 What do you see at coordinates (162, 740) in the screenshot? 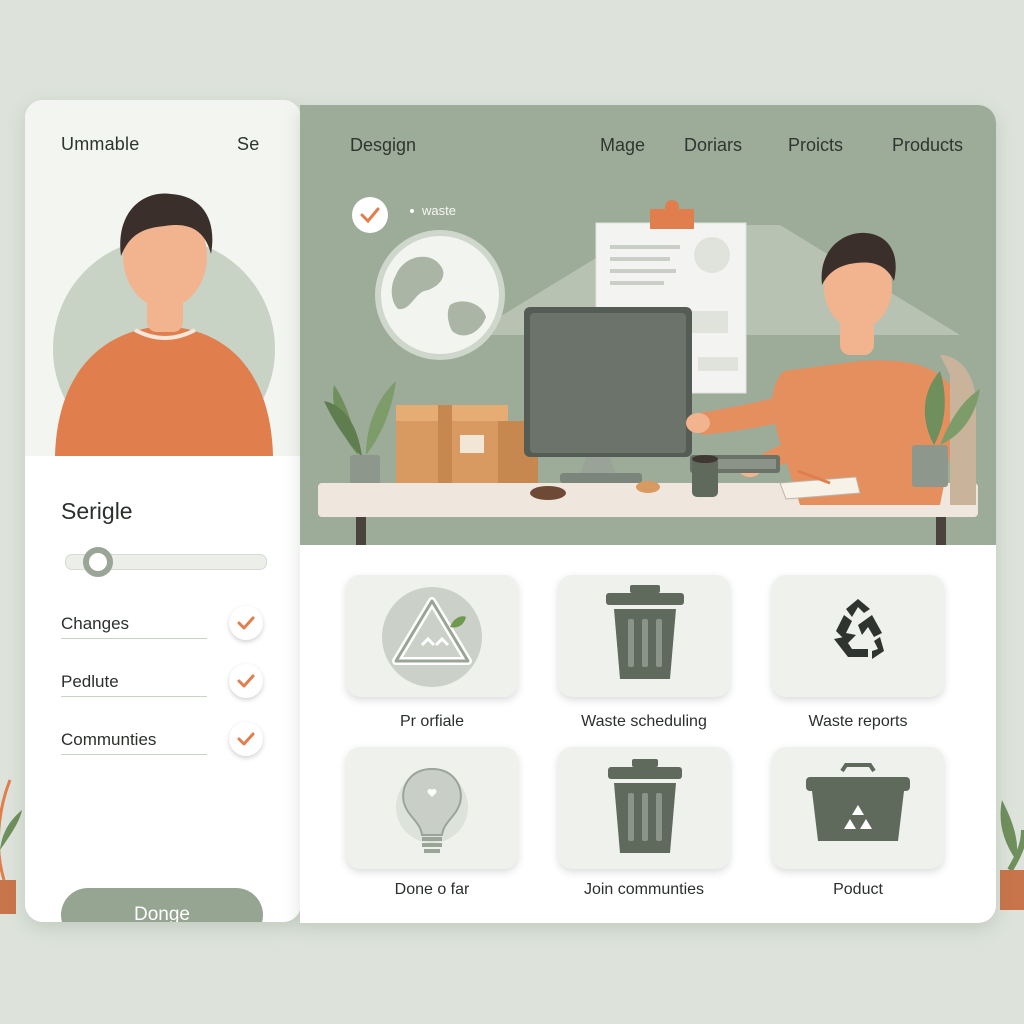
I see `option-row-communities: Communties` at bounding box center [162, 740].